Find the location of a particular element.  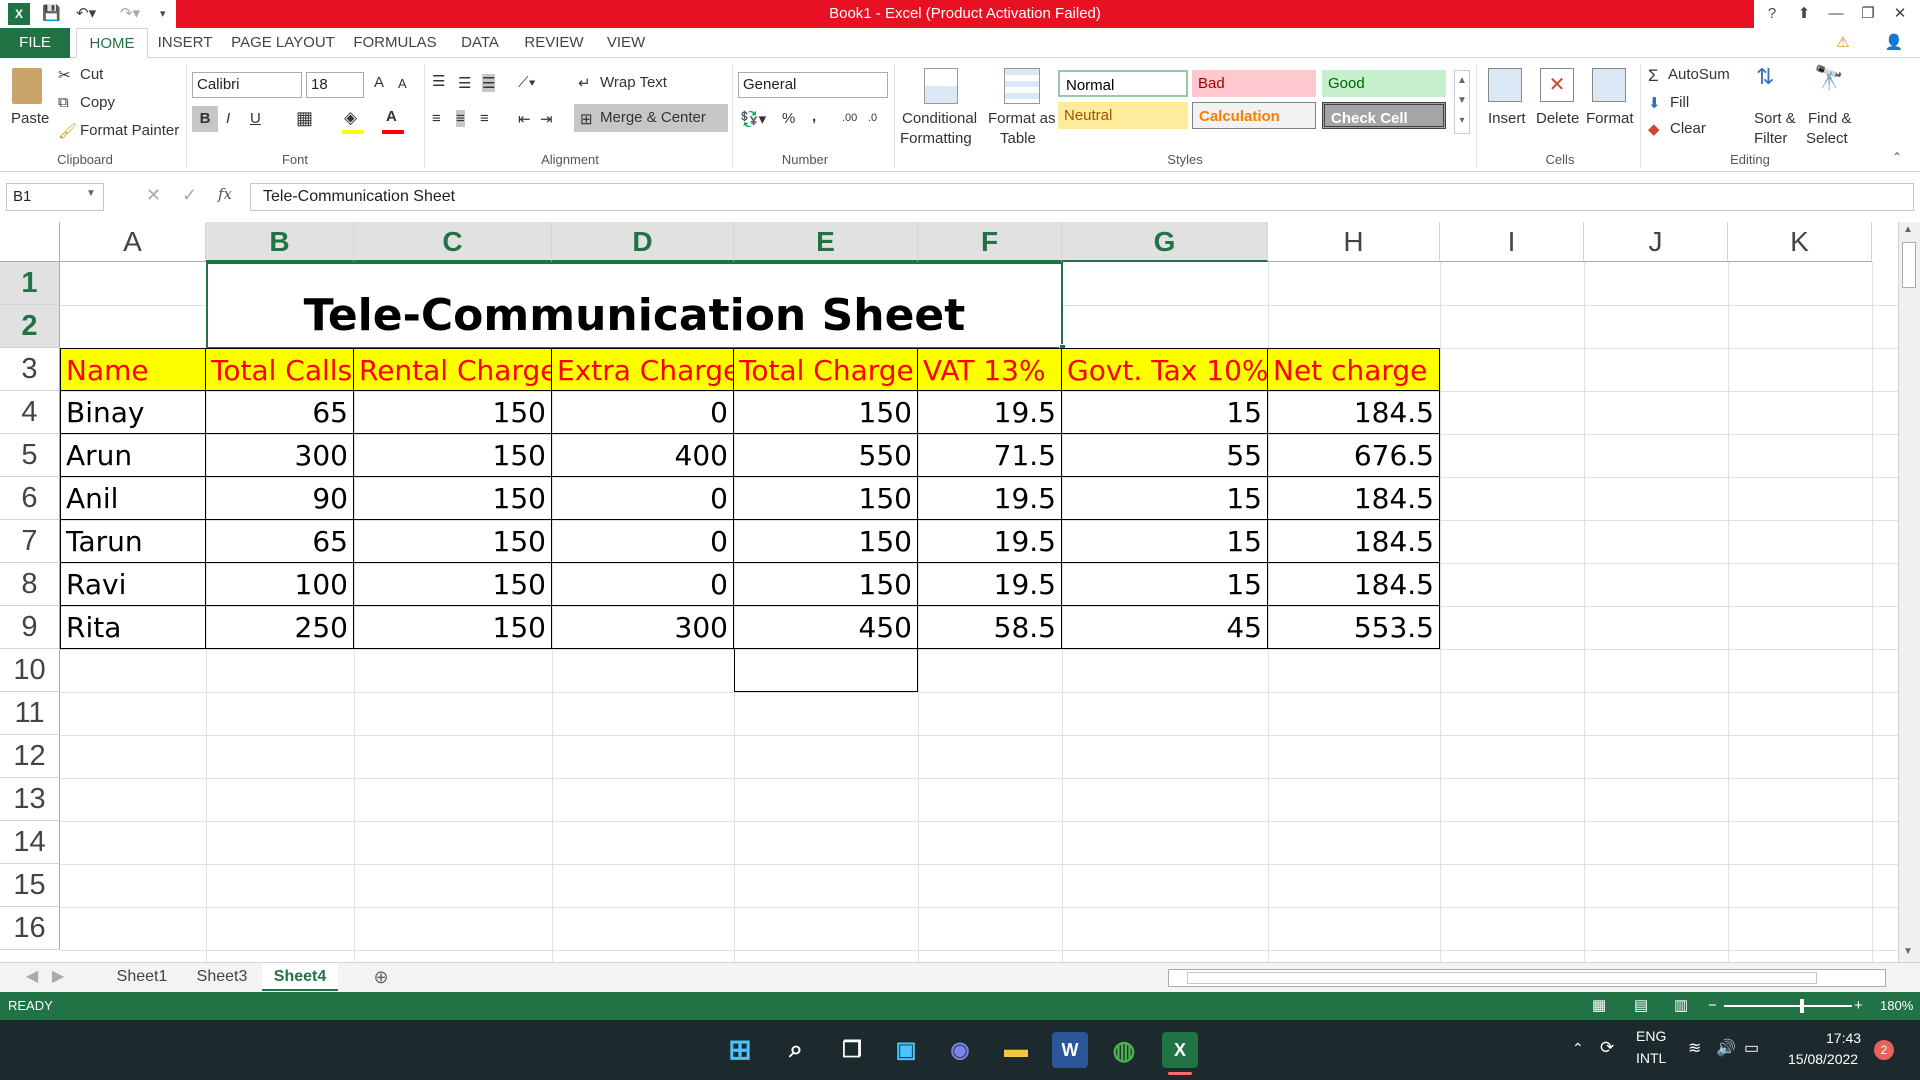

sheet-tab-sheet1: Sheet1 is located at coordinates (142, 977).